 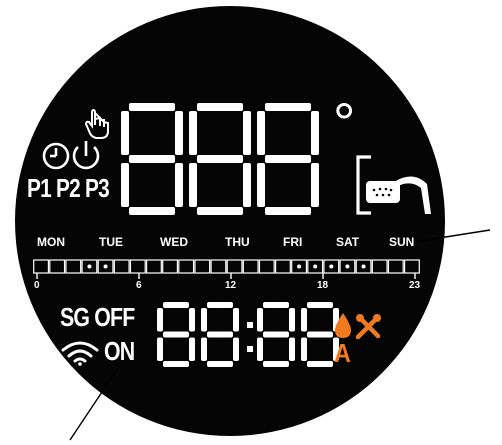 I want to click on degree-symbol: °, so click(x=344, y=122).